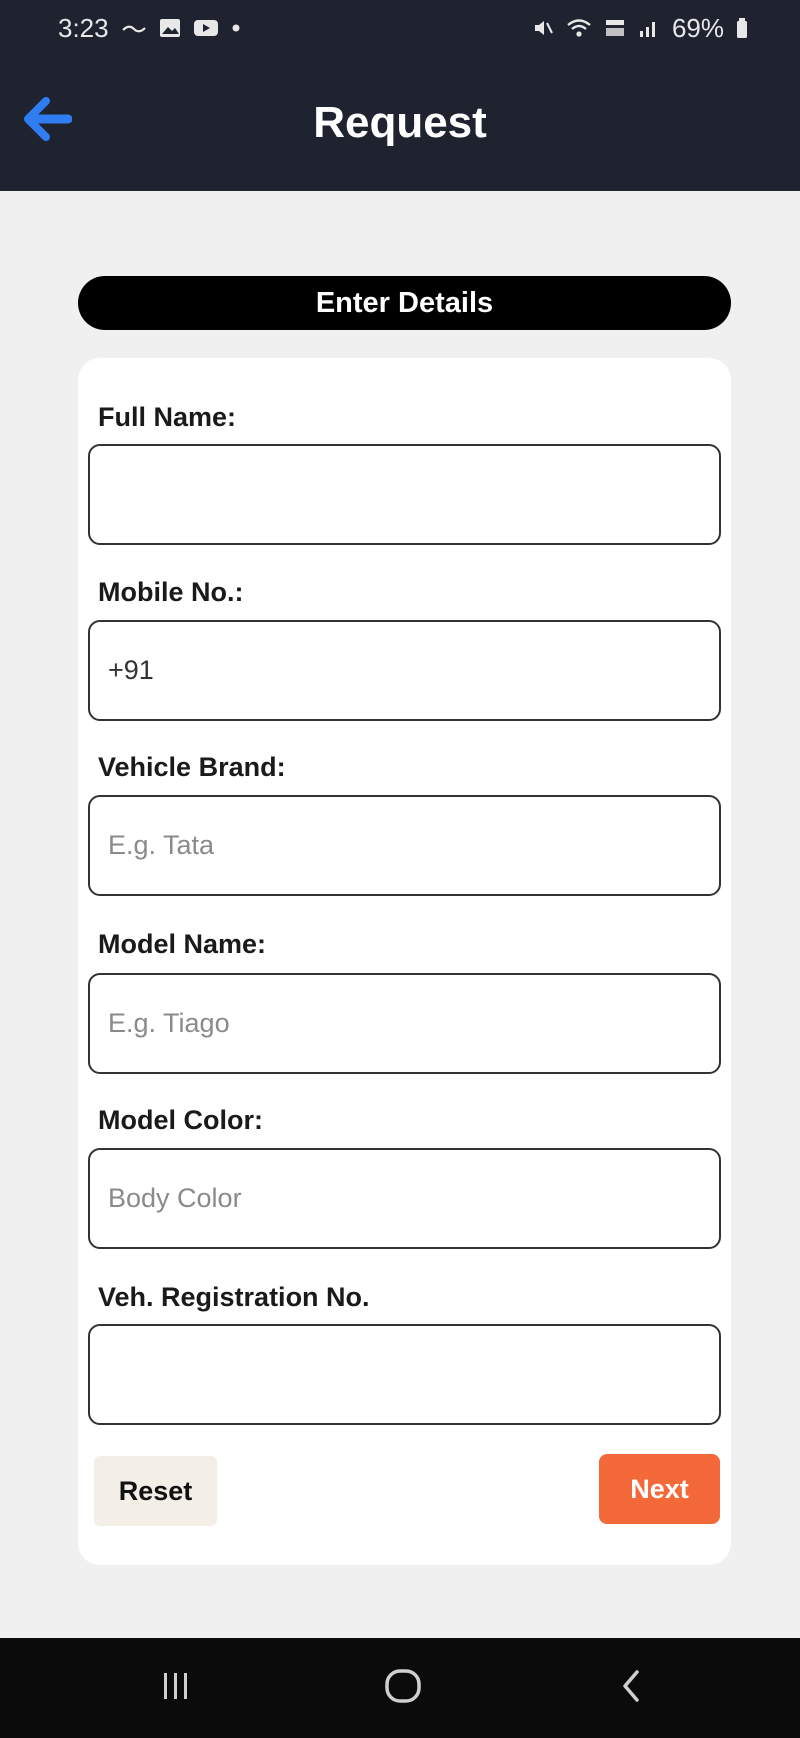 The width and height of the screenshot is (800, 1738). Describe the element at coordinates (167, 417) in the screenshot. I see `full-name-label: Full Name:` at that location.